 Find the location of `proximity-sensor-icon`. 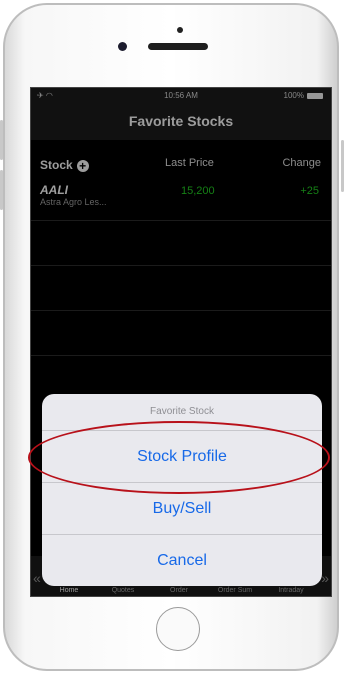

proximity-sensor-icon is located at coordinates (180, 30).